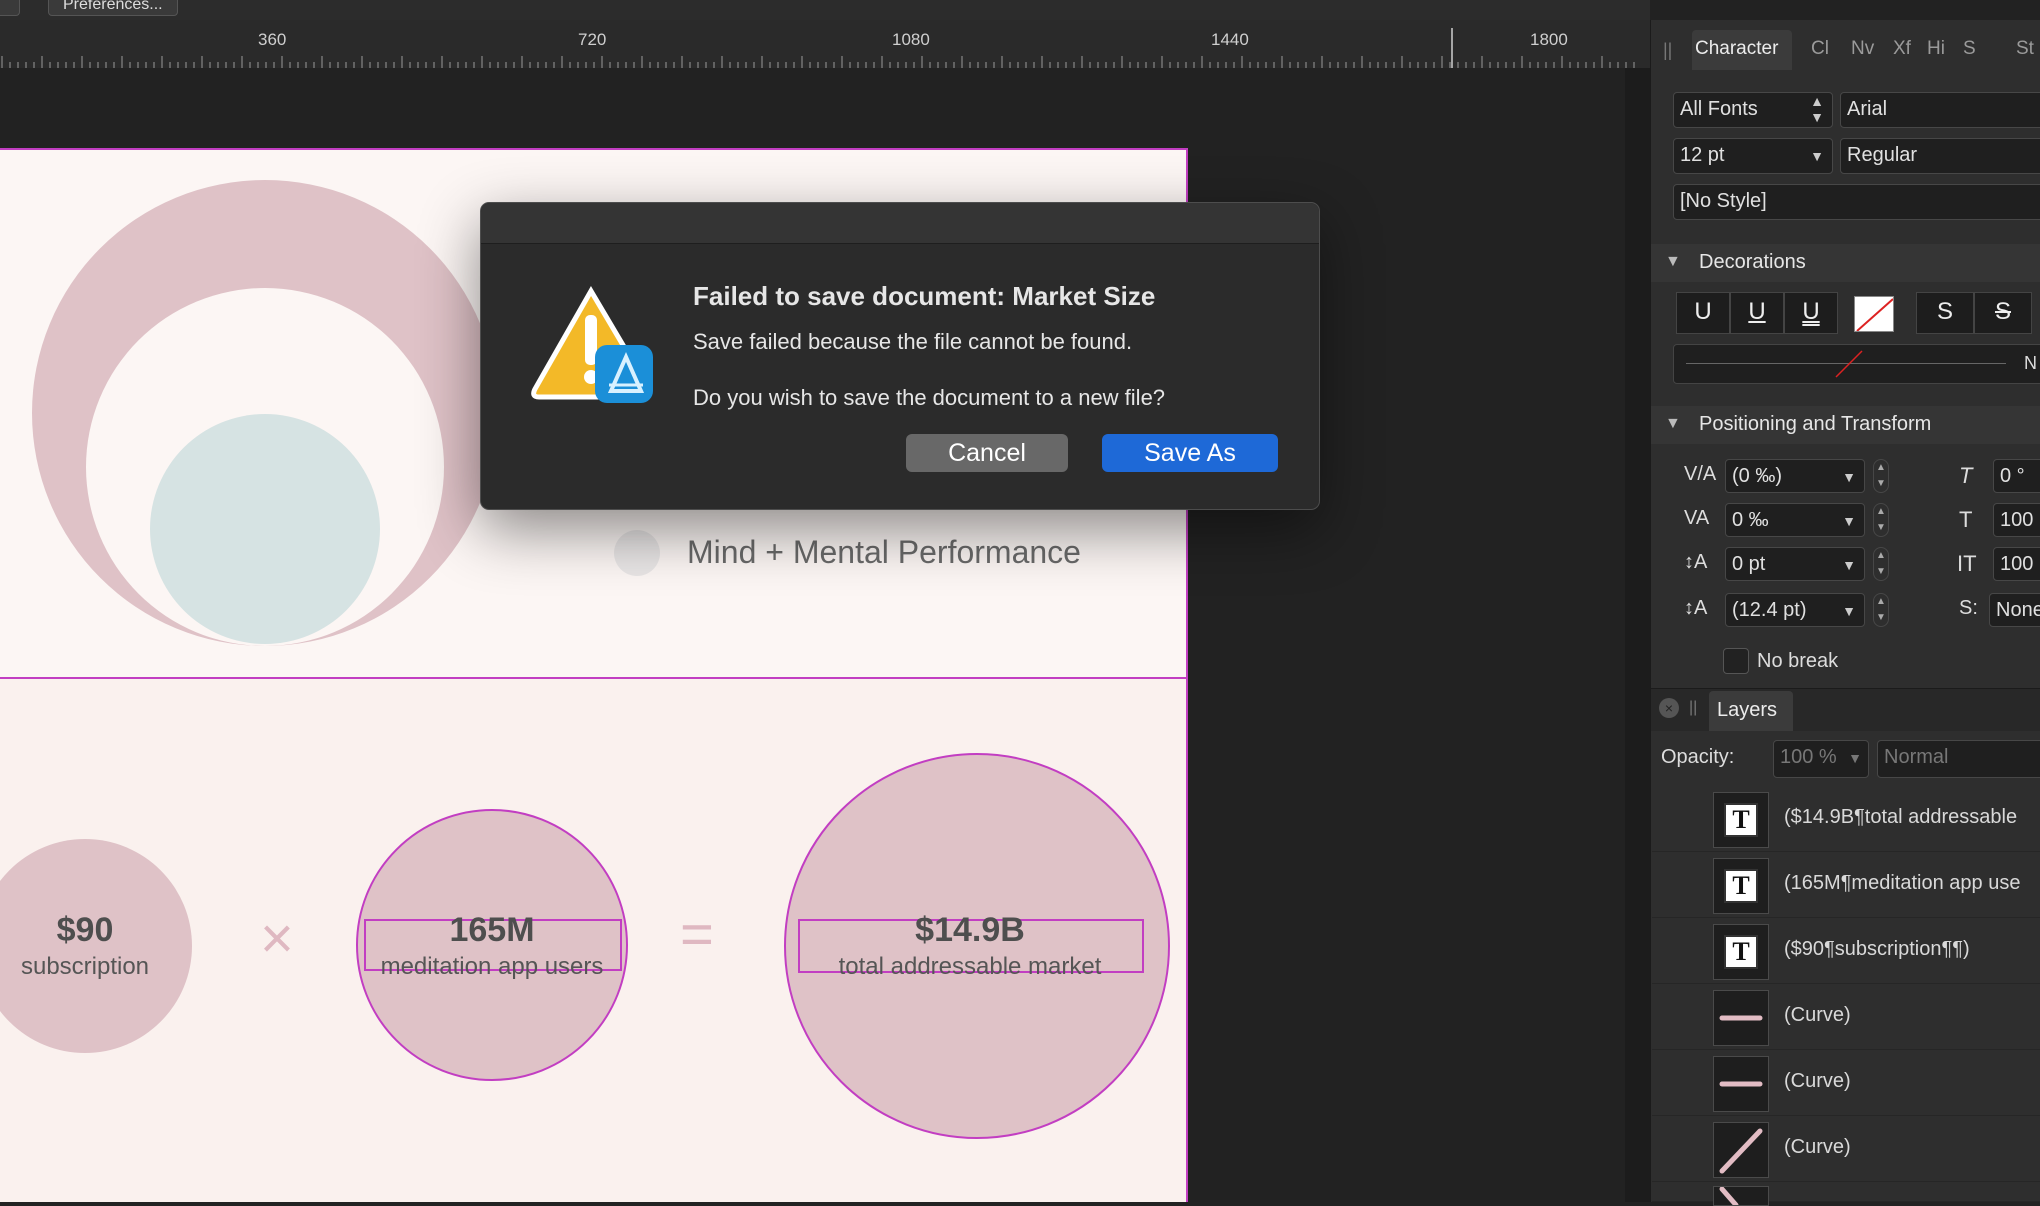 This screenshot has width=2040, height=1206. I want to click on tab-character: Character, so click(1736, 49).